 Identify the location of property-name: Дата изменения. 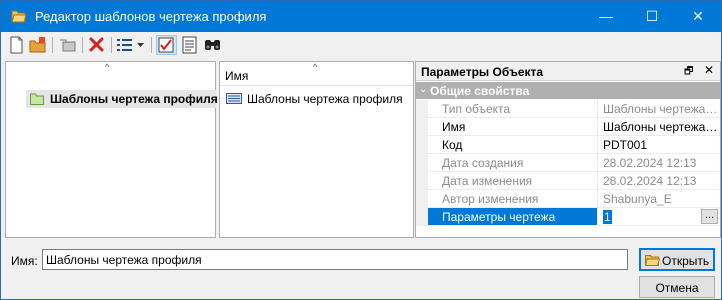
(513, 180).